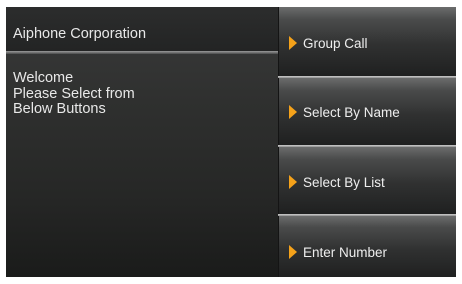  I want to click on header-divider, so click(142, 52).